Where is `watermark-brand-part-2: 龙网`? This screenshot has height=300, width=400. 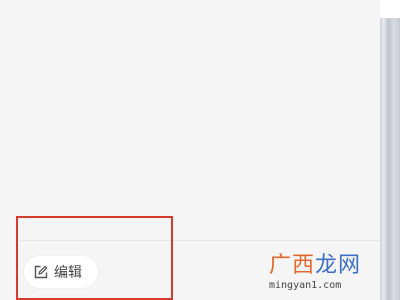
watermark-brand-part-2: 龙网 is located at coordinates (338, 265).